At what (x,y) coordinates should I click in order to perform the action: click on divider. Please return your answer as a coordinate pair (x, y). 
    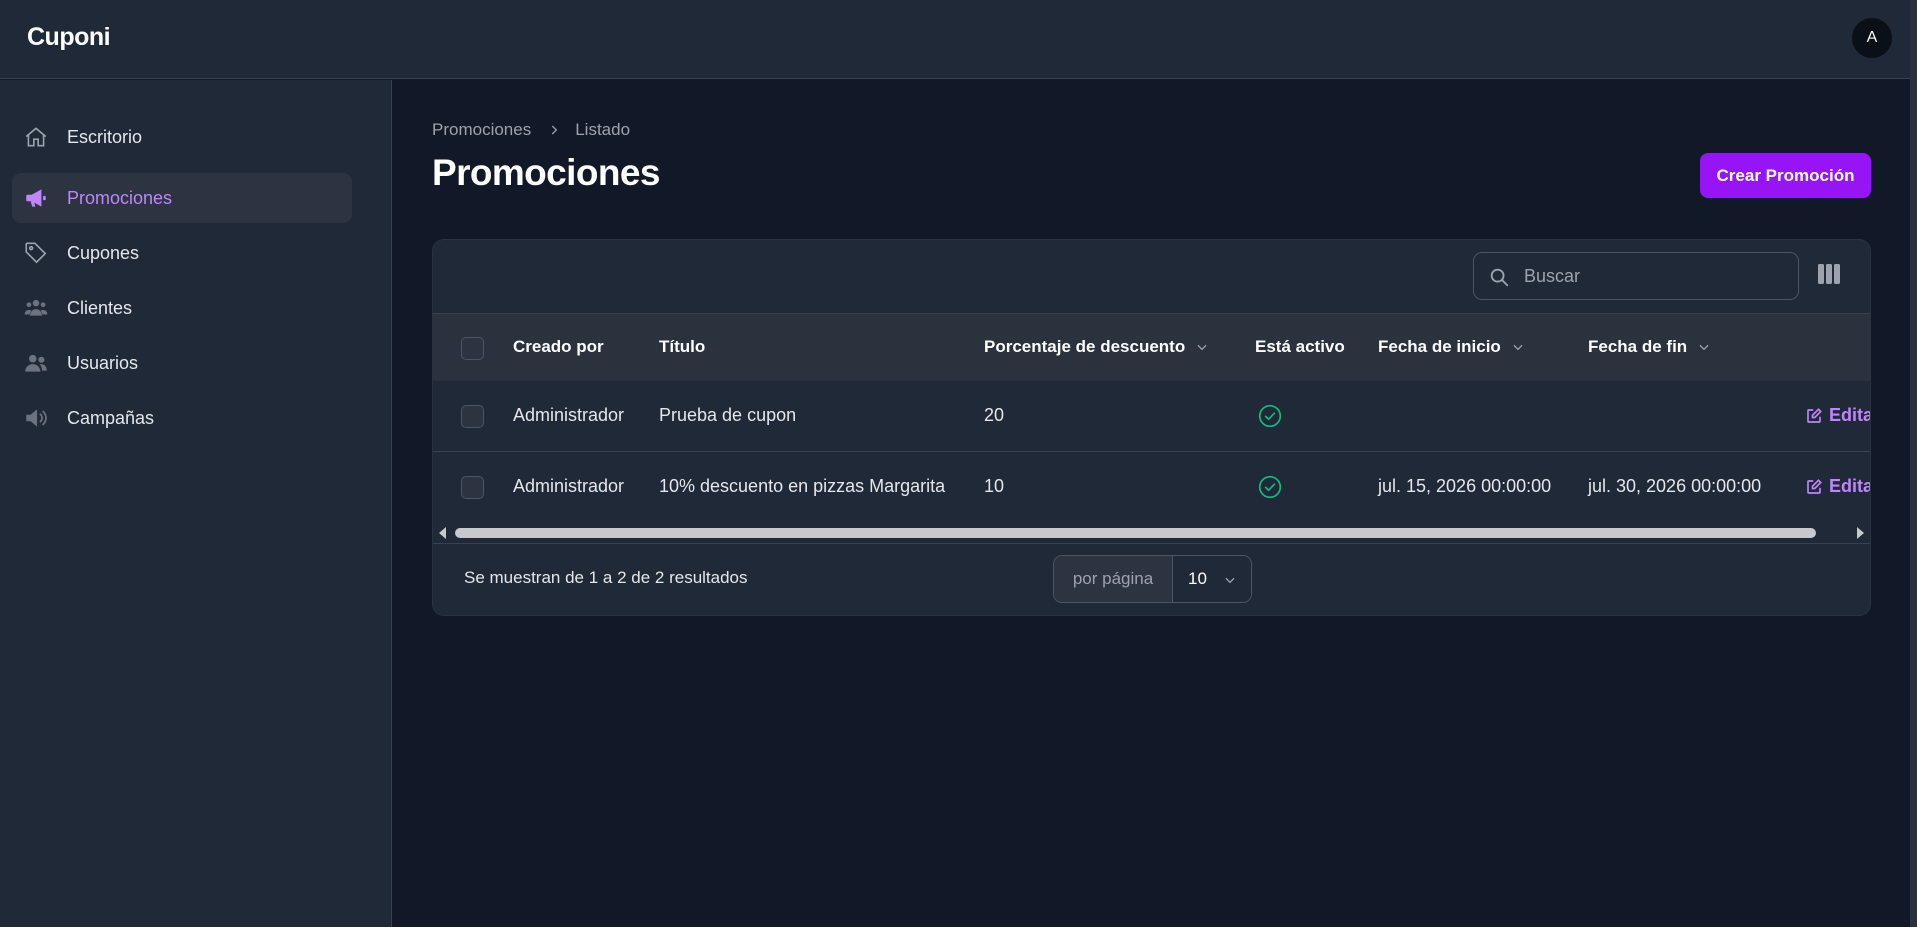
    Looking at the image, I should click on (1151, 543).